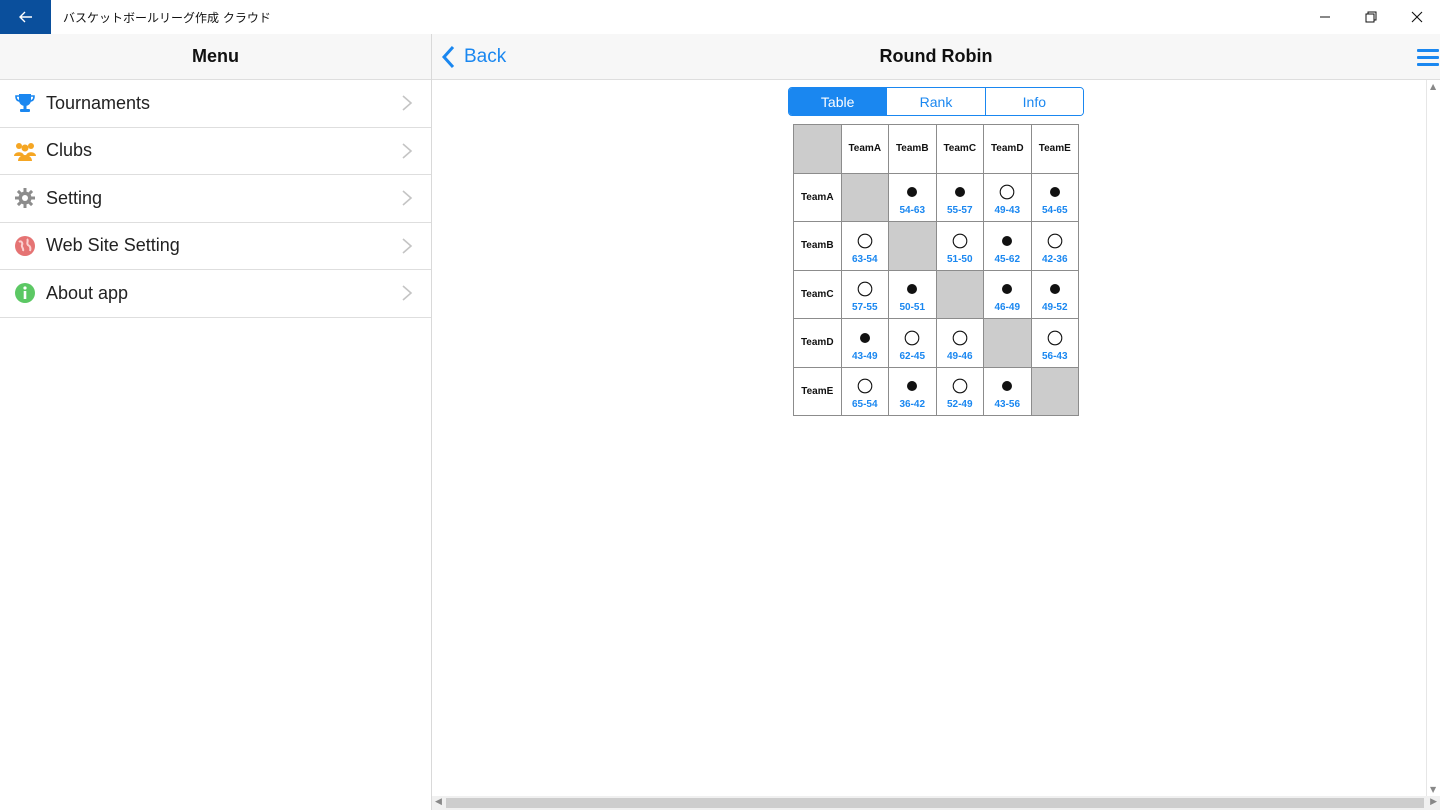 This screenshot has height=810, width=1440. Describe the element at coordinates (1054, 259) in the screenshot. I see `match-score: 42-36` at that location.